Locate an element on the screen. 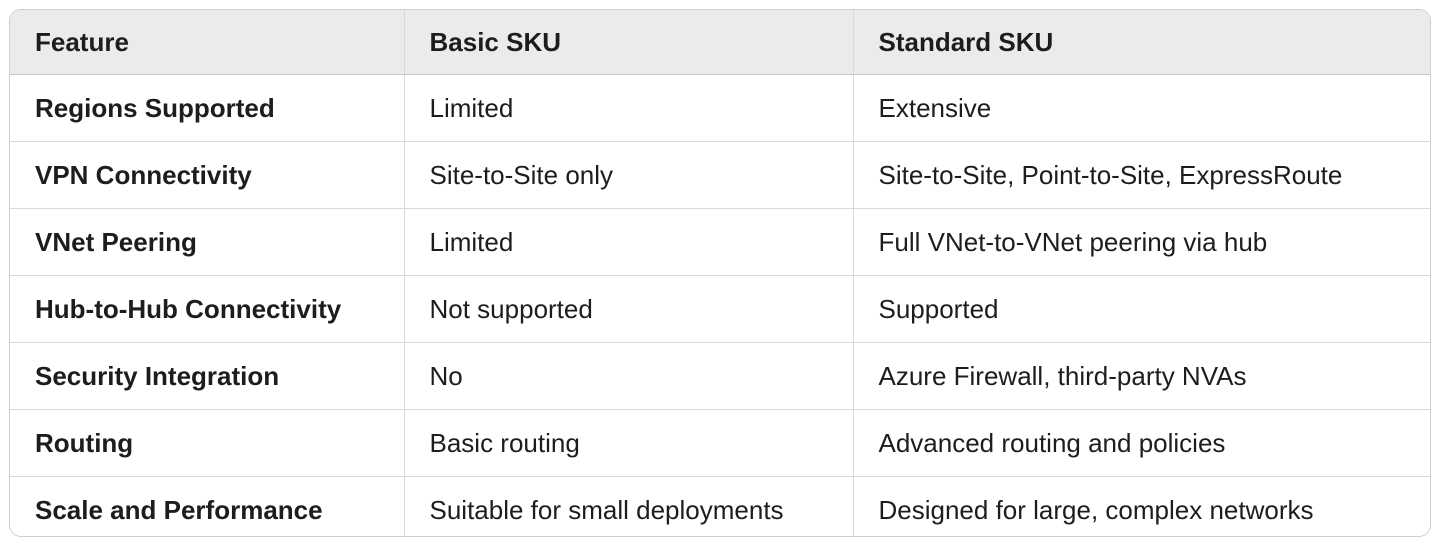  standard-sku-cell: Full VNet-to-VNet peering via hub is located at coordinates (1141, 242).